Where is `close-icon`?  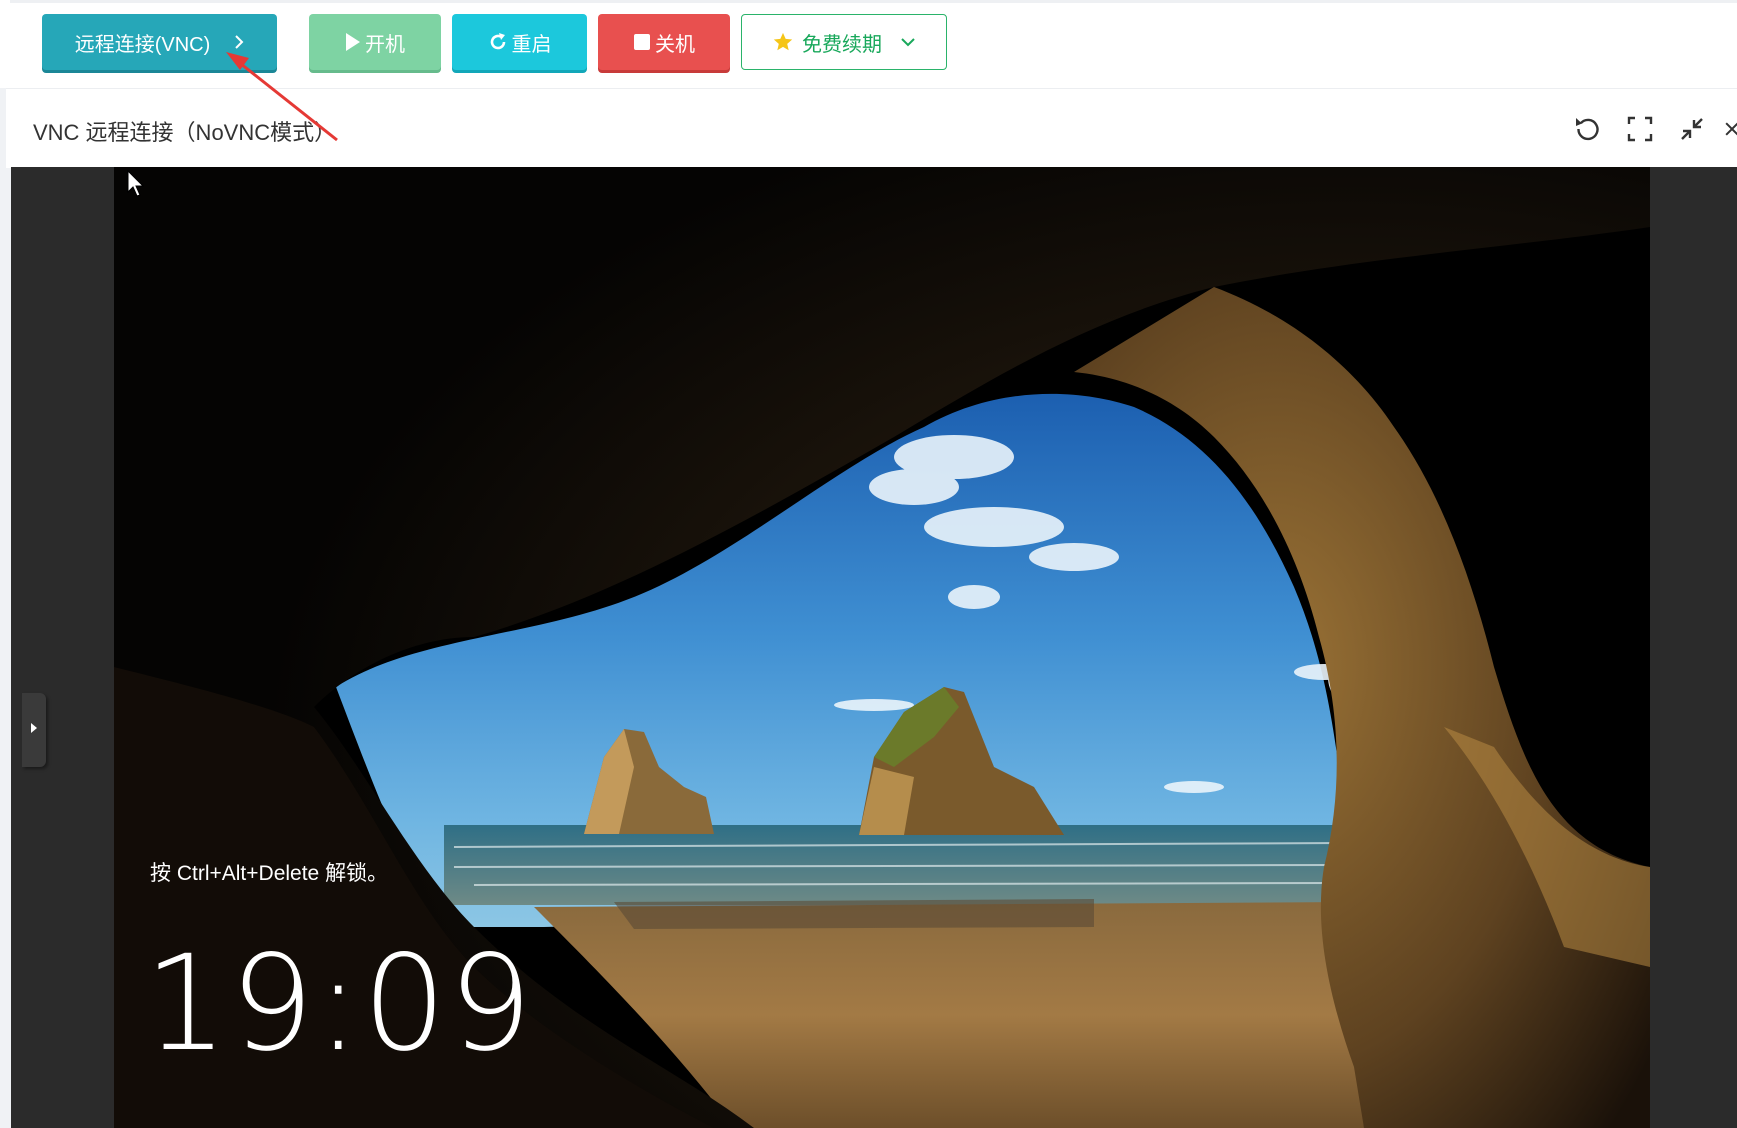
close-icon is located at coordinates (1729, 129).